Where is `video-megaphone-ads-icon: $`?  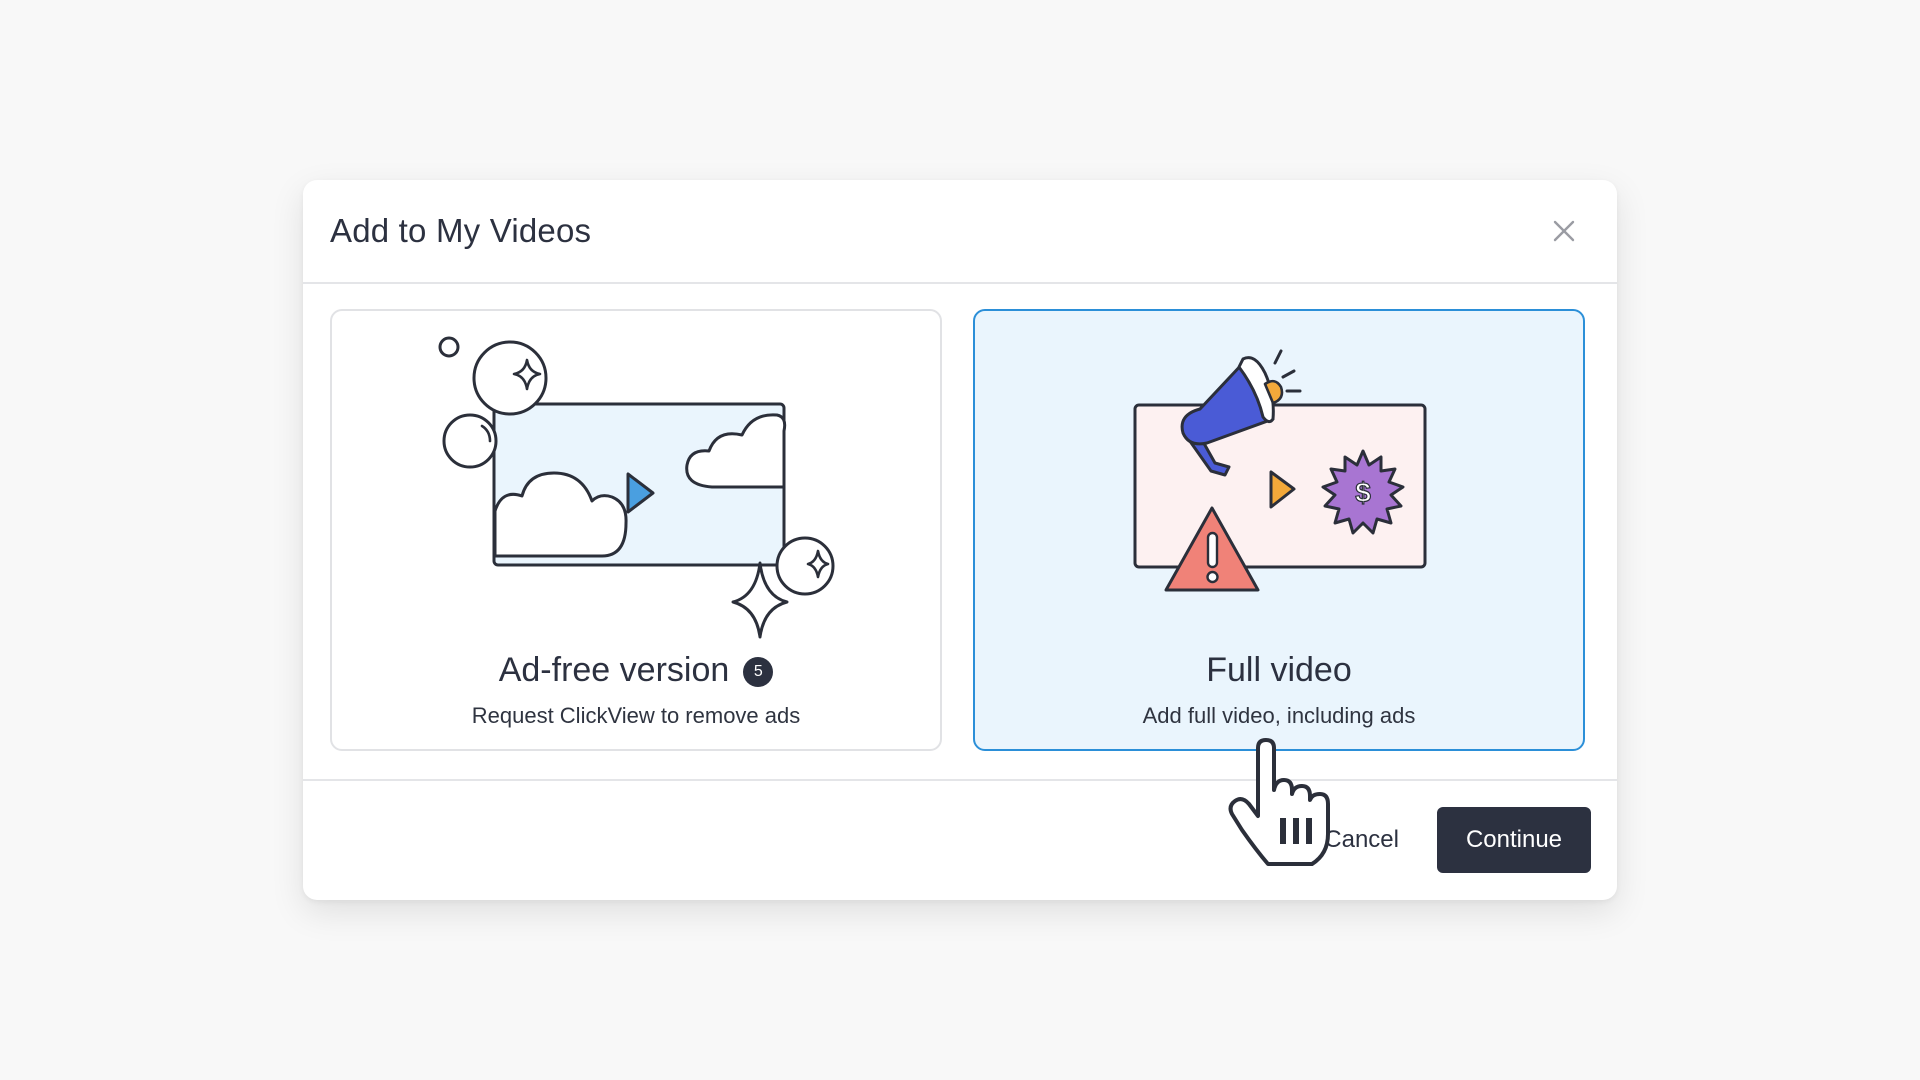
video-megaphone-ads-icon: $ is located at coordinates (1280, 470).